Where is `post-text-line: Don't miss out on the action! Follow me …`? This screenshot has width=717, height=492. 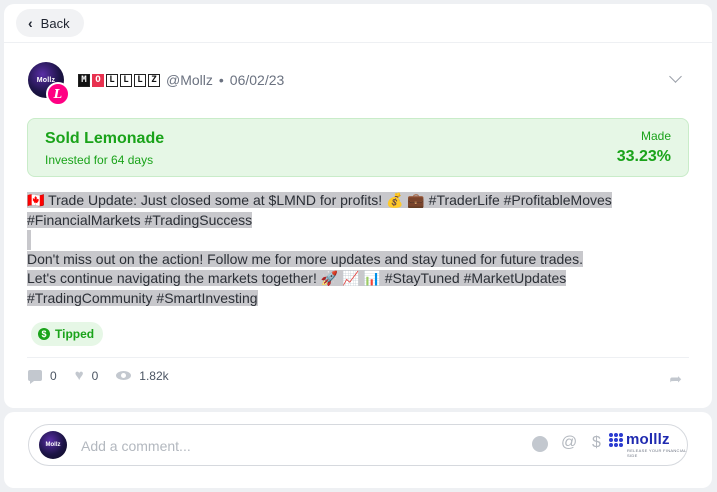
post-text-line: Don't miss out on the action! Follow me … is located at coordinates (347, 260).